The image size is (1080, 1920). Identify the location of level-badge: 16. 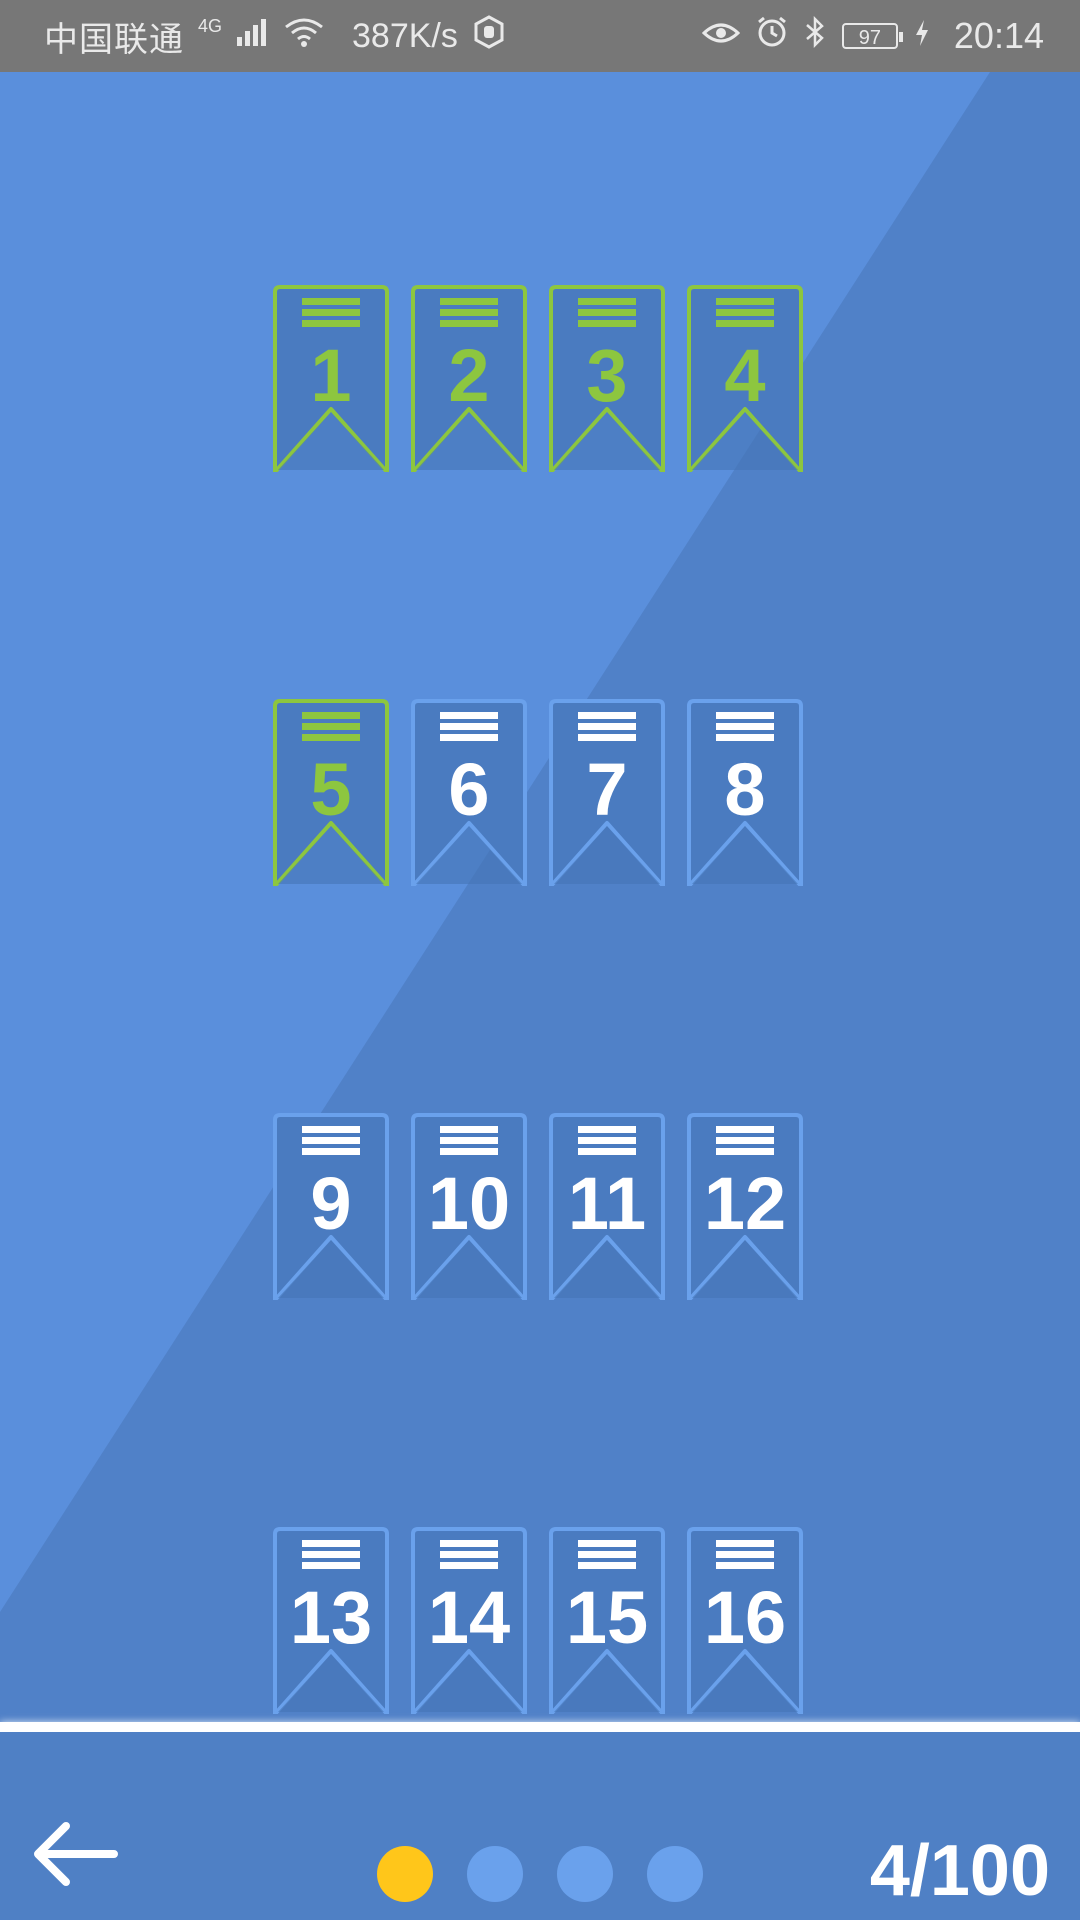
(745, 1620).